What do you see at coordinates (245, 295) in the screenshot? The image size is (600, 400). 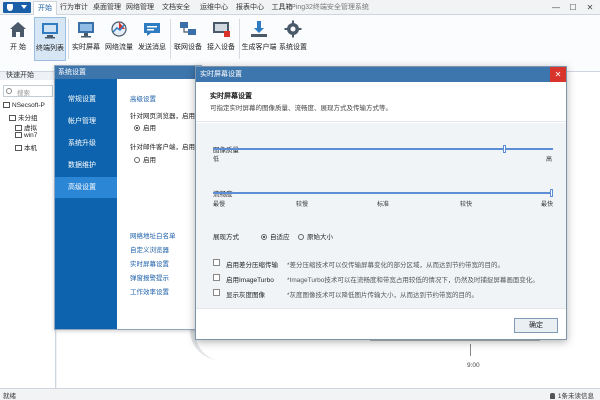 I see `grayscale-label: 显示灰度图像` at bounding box center [245, 295].